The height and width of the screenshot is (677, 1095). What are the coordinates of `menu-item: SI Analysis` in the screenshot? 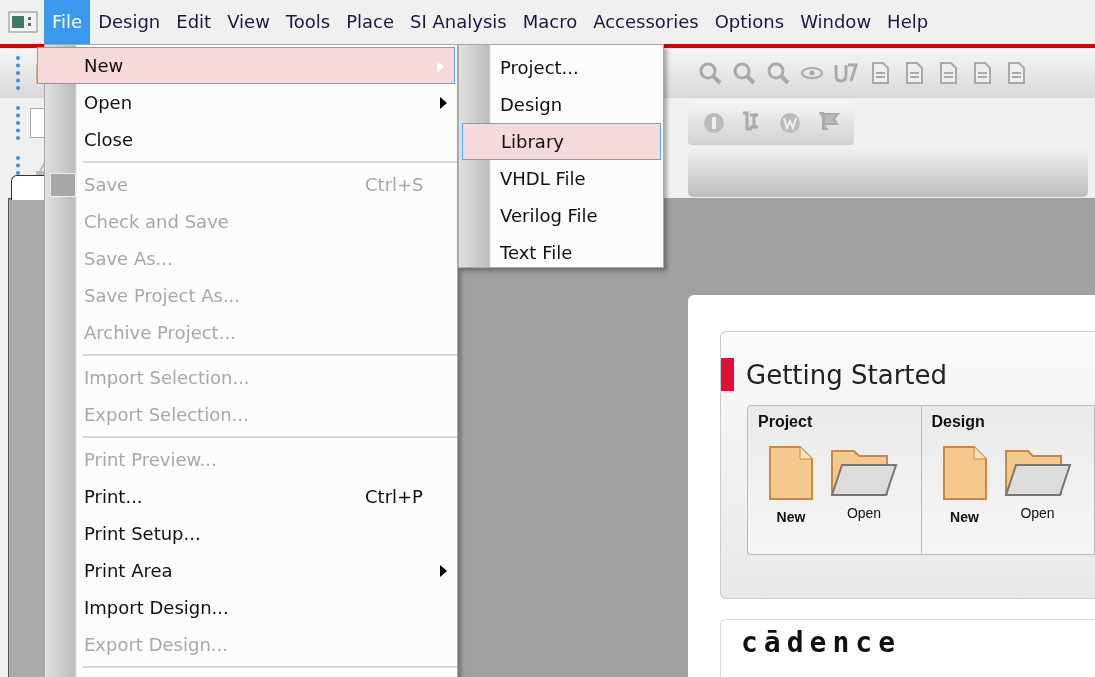 It's located at (458, 22).